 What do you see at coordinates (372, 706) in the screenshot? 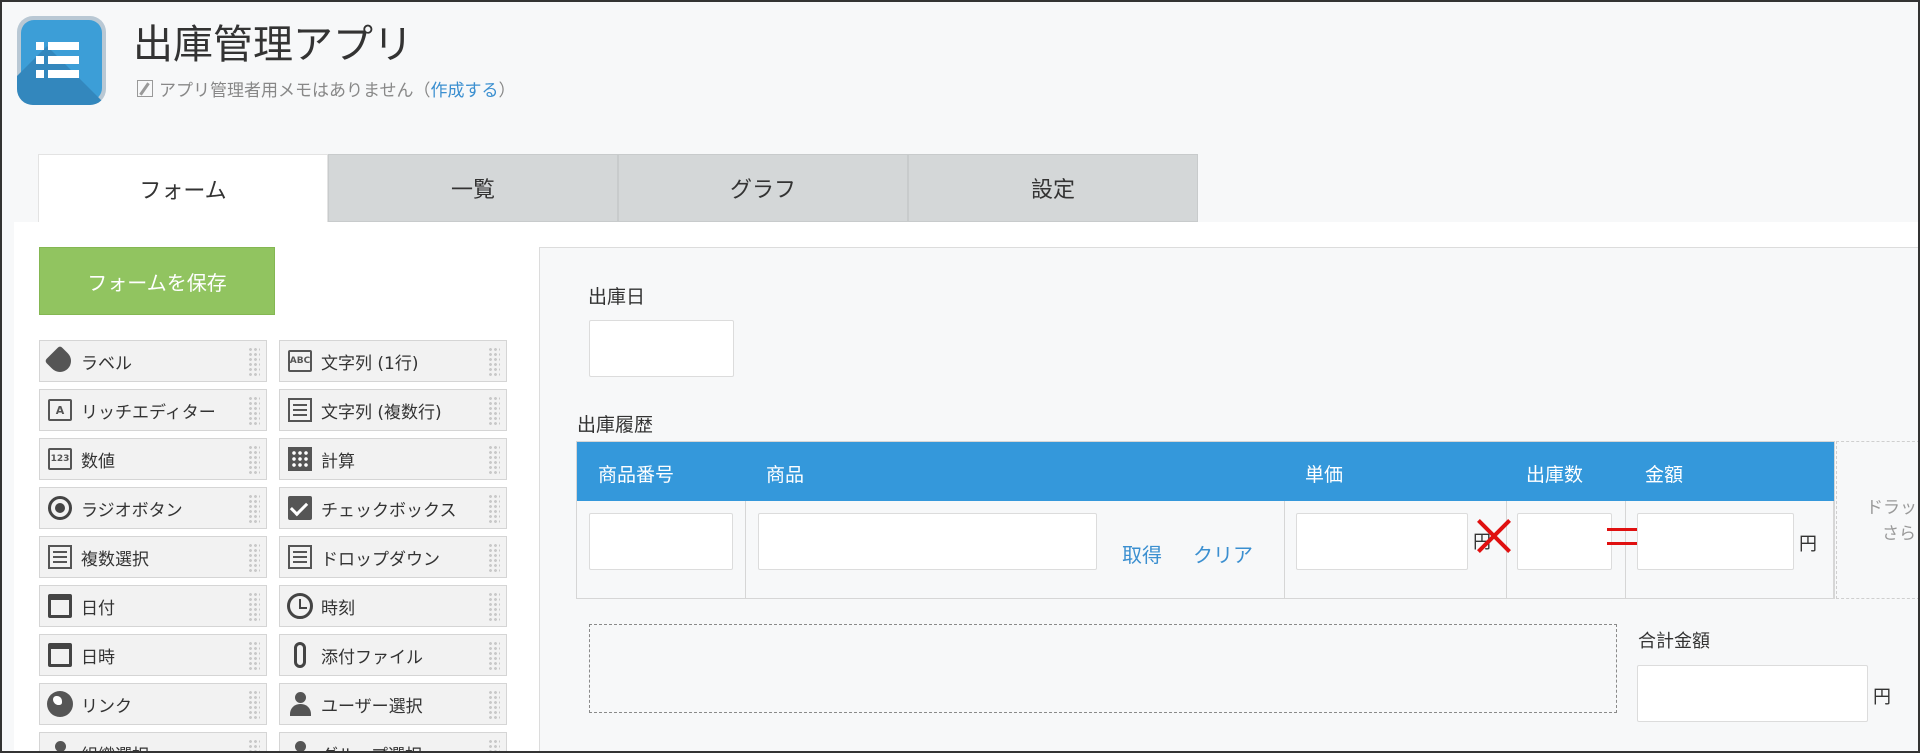
I see `palette-item-text: ユーザー選択` at bounding box center [372, 706].